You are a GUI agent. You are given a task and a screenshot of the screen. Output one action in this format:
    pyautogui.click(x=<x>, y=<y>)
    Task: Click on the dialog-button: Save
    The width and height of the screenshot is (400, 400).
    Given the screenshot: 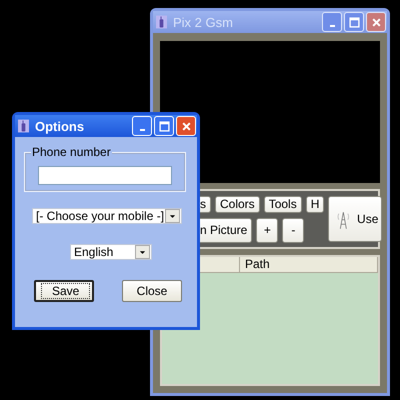 What is the action you would take?
    pyautogui.click(x=64, y=291)
    